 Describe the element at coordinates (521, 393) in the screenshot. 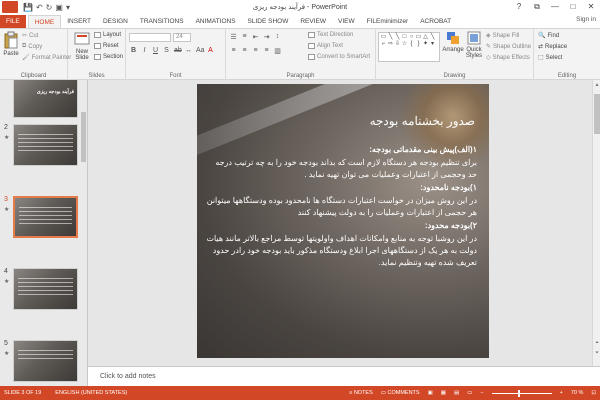

I see `zoom-slider` at that location.